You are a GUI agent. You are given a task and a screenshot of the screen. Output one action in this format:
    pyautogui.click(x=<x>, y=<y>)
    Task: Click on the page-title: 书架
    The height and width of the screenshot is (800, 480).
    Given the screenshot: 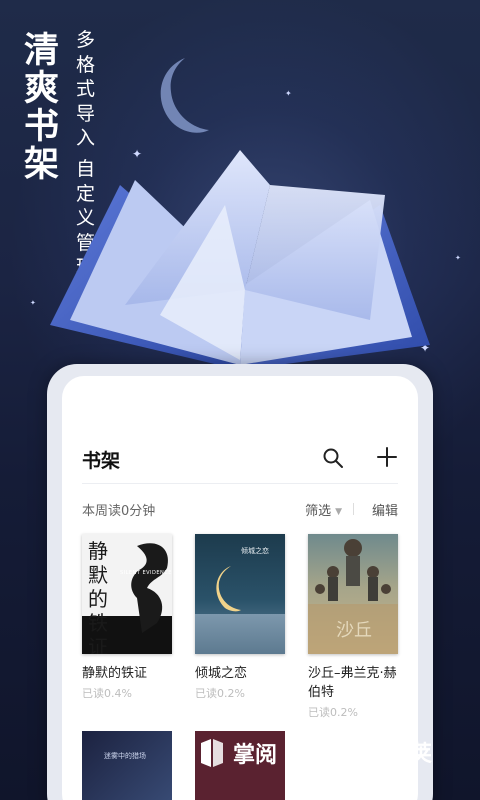 What is the action you would take?
    pyautogui.click(x=101, y=461)
    